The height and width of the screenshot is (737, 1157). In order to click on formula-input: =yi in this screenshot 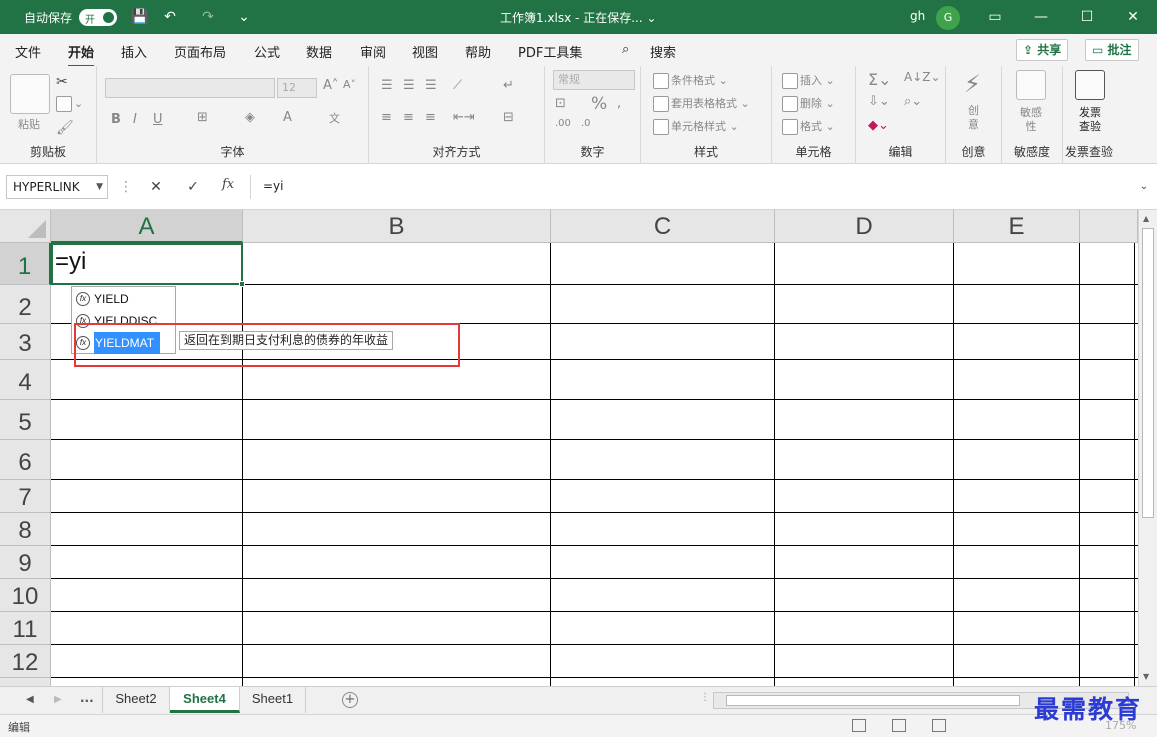, I will do `click(700, 187)`.